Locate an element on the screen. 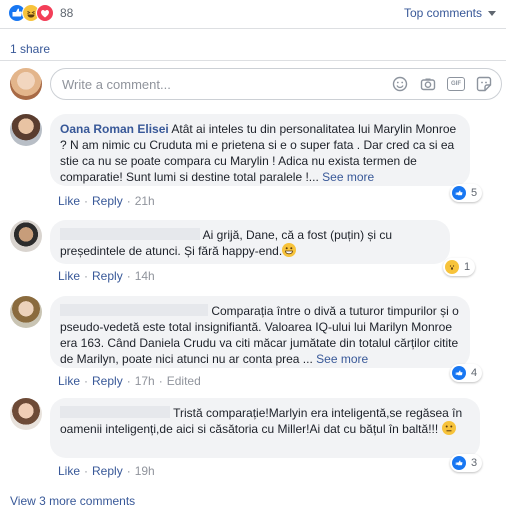 The height and width of the screenshot is (512, 506). comment-timestamp: 17h is located at coordinates (145, 381).